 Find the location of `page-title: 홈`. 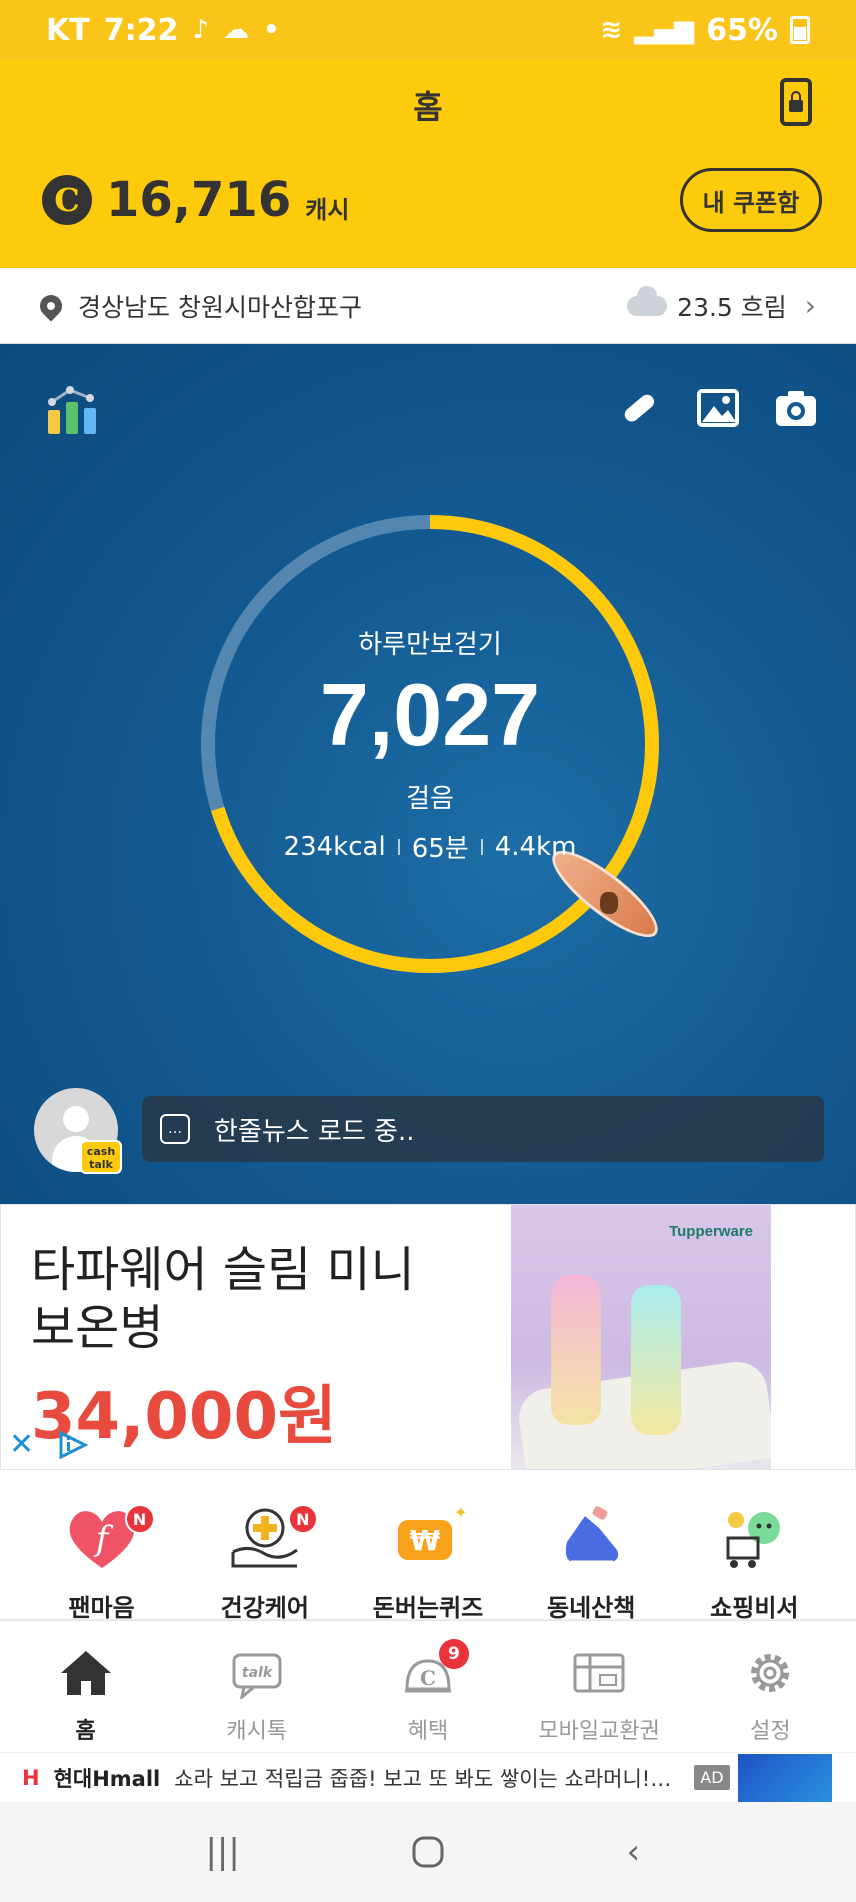

page-title: 홈 is located at coordinates (428, 107).